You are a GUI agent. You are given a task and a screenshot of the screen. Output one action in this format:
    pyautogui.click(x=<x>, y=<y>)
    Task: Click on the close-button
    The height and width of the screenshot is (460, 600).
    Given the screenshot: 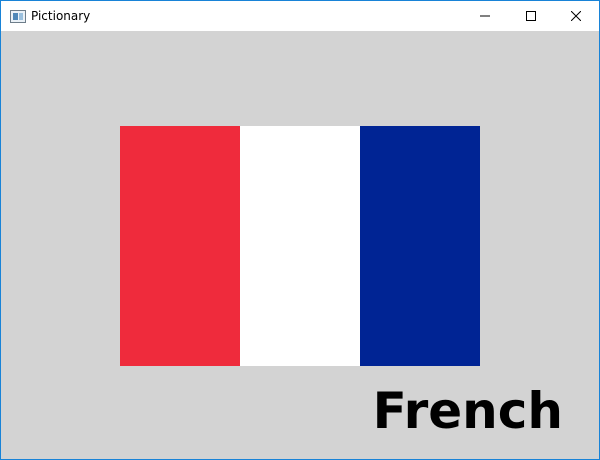 What is the action you would take?
    pyautogui.click(x=576, y=16)
    